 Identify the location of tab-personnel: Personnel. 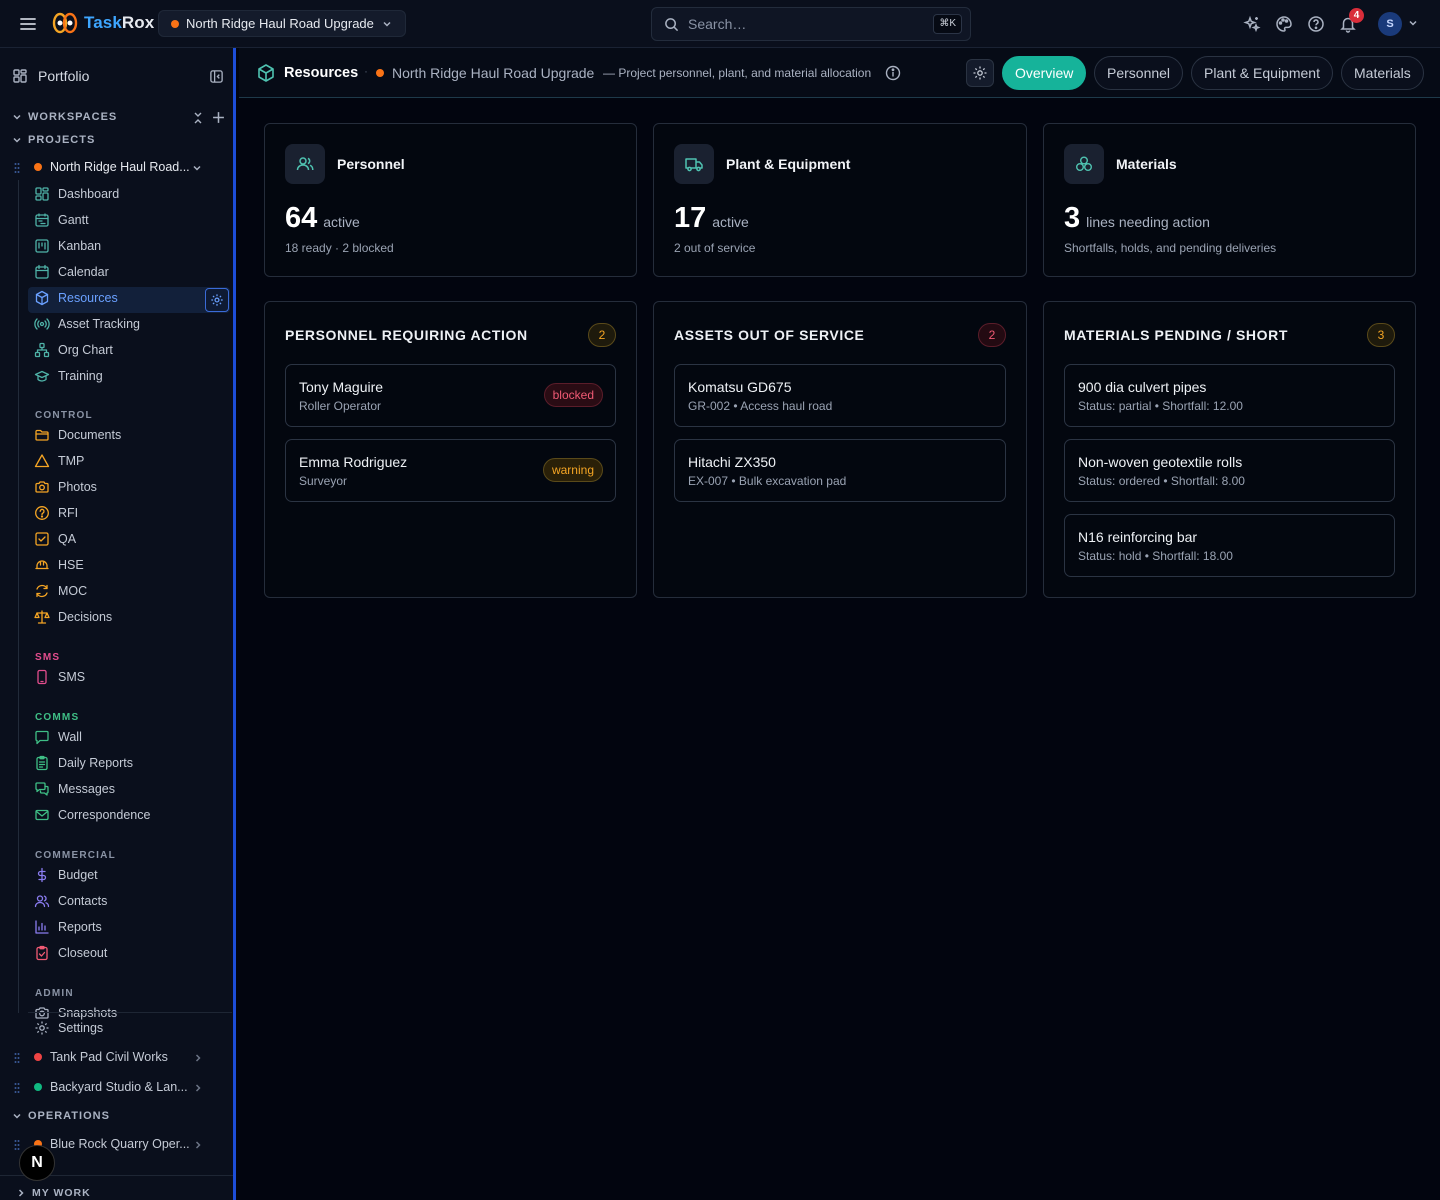
(1139, 73).